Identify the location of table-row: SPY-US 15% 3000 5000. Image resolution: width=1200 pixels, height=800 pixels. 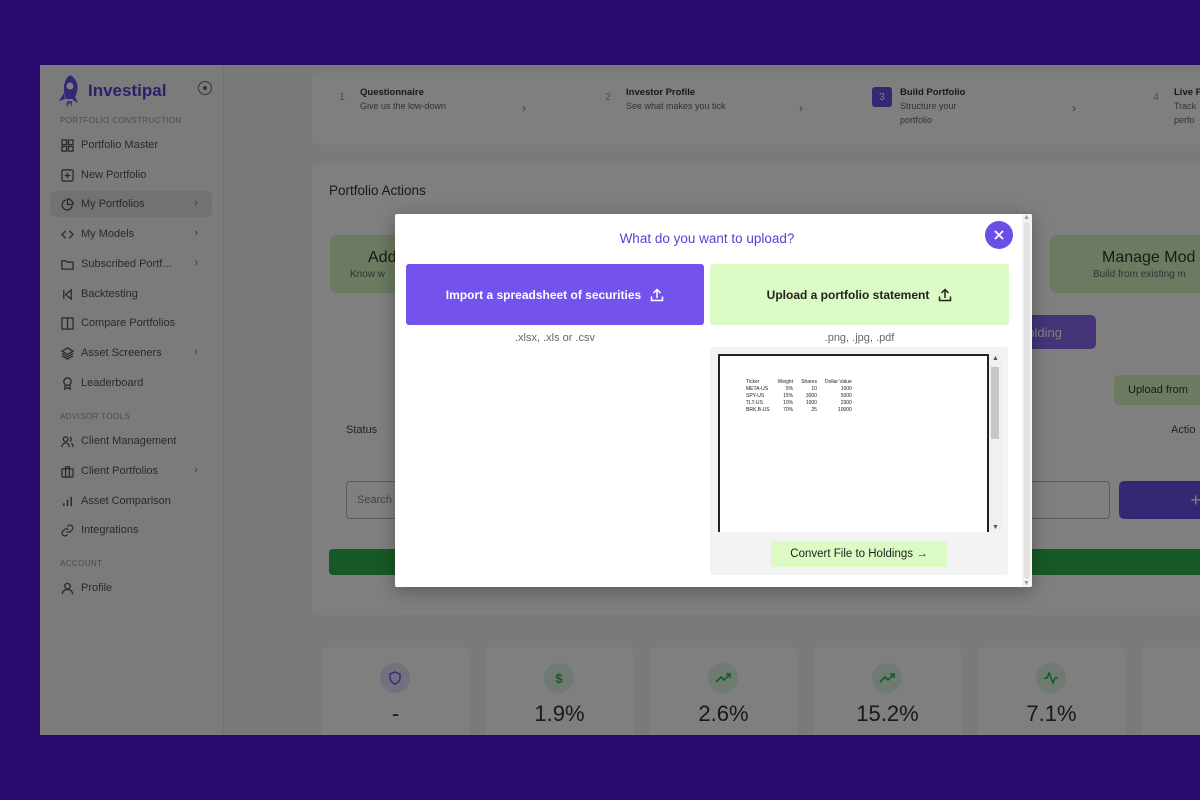
(799, 396).